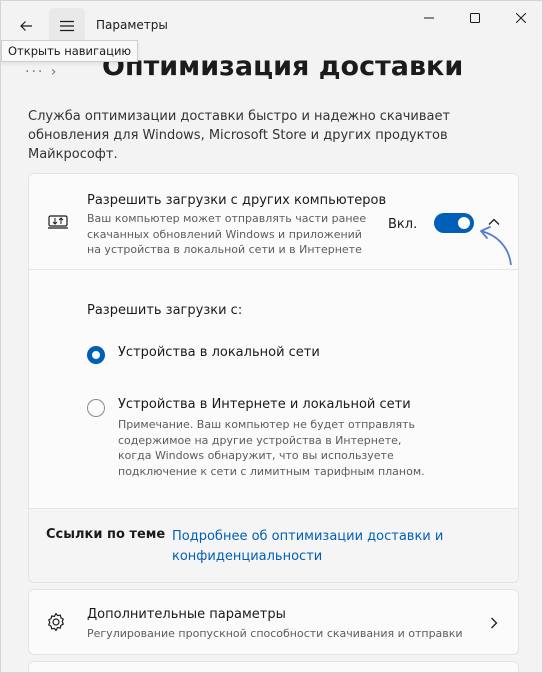  Describe the element at coordinates (496, 246) in the screenshot. I see `annotation-arrow-icon` at that location.